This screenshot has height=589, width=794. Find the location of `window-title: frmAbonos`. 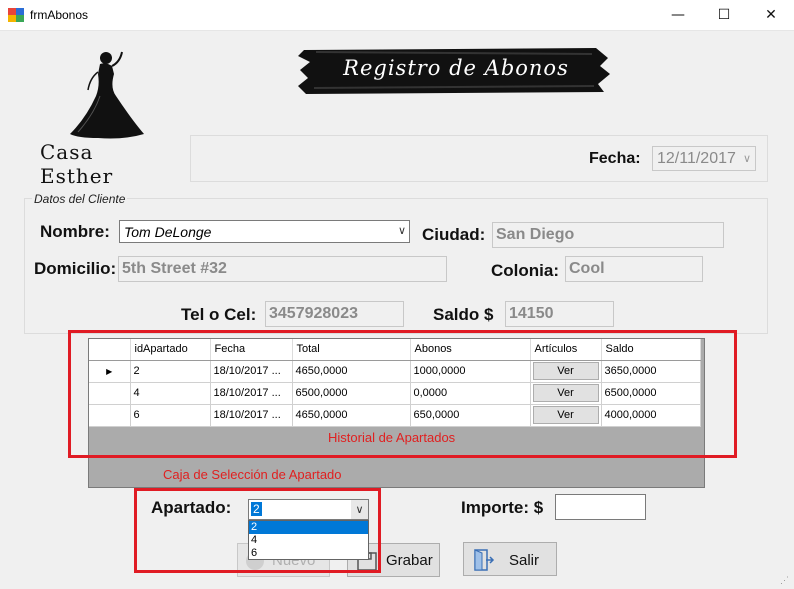

window-title: frmAbonos is located at coordinates (59, 15).